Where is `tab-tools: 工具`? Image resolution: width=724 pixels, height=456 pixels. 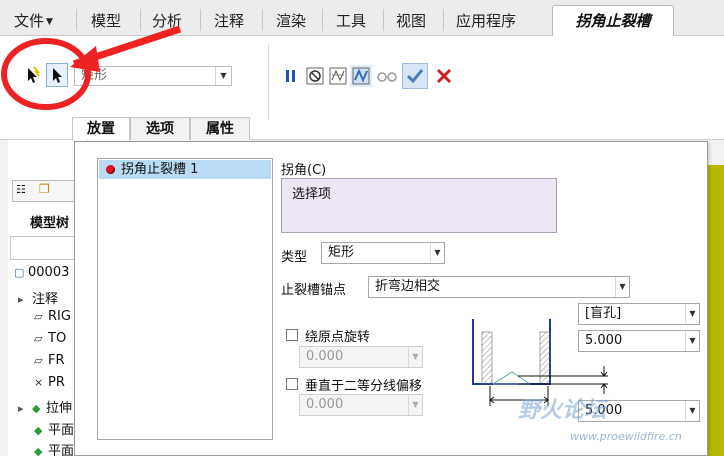
tab-tools: 工具 is located at coordinates (351, 21).